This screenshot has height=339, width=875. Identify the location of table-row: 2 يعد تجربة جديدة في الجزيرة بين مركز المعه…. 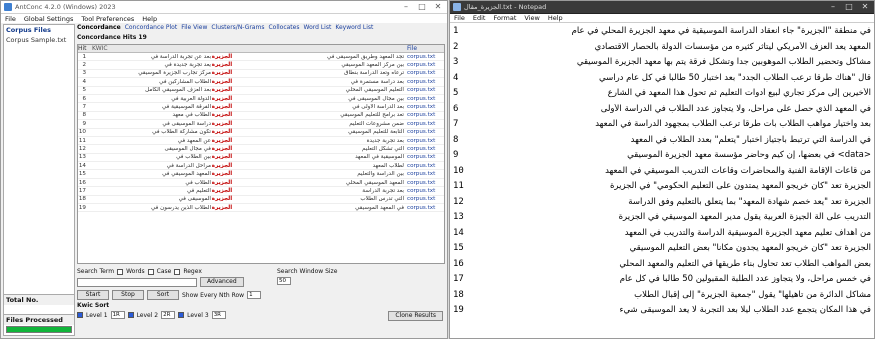
(261, 65).